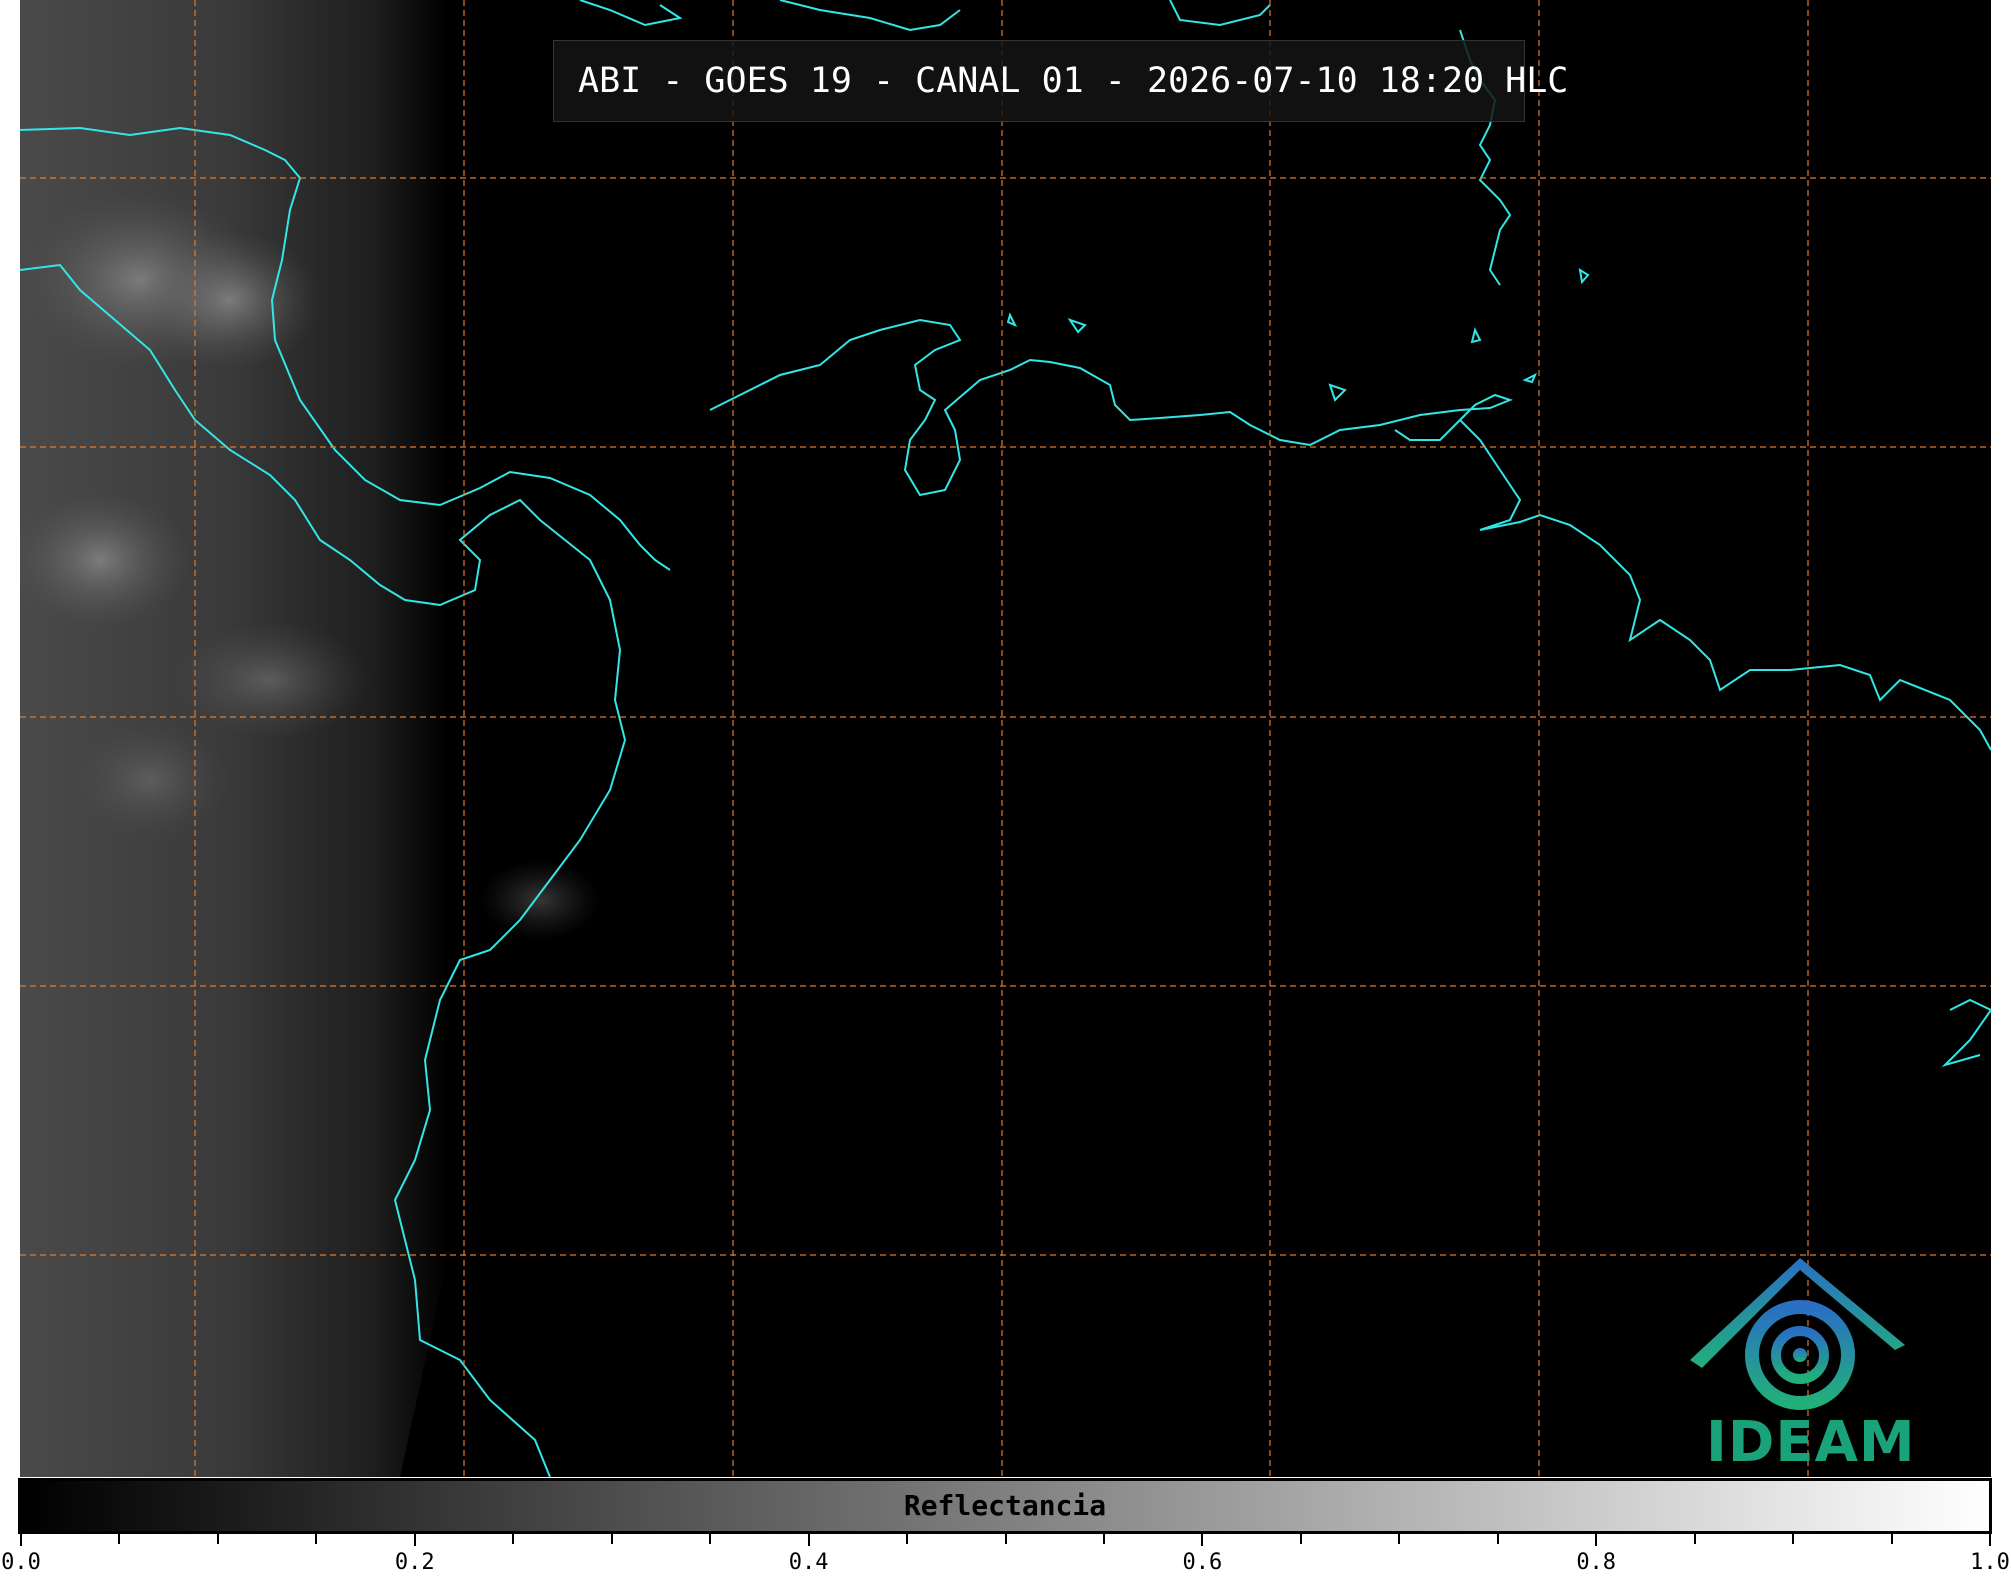 Image resolution: width=2011 pixels, height=1577 pixels. I want to click on colorbar-tick-label: 0.6, so click(1202, 1562).